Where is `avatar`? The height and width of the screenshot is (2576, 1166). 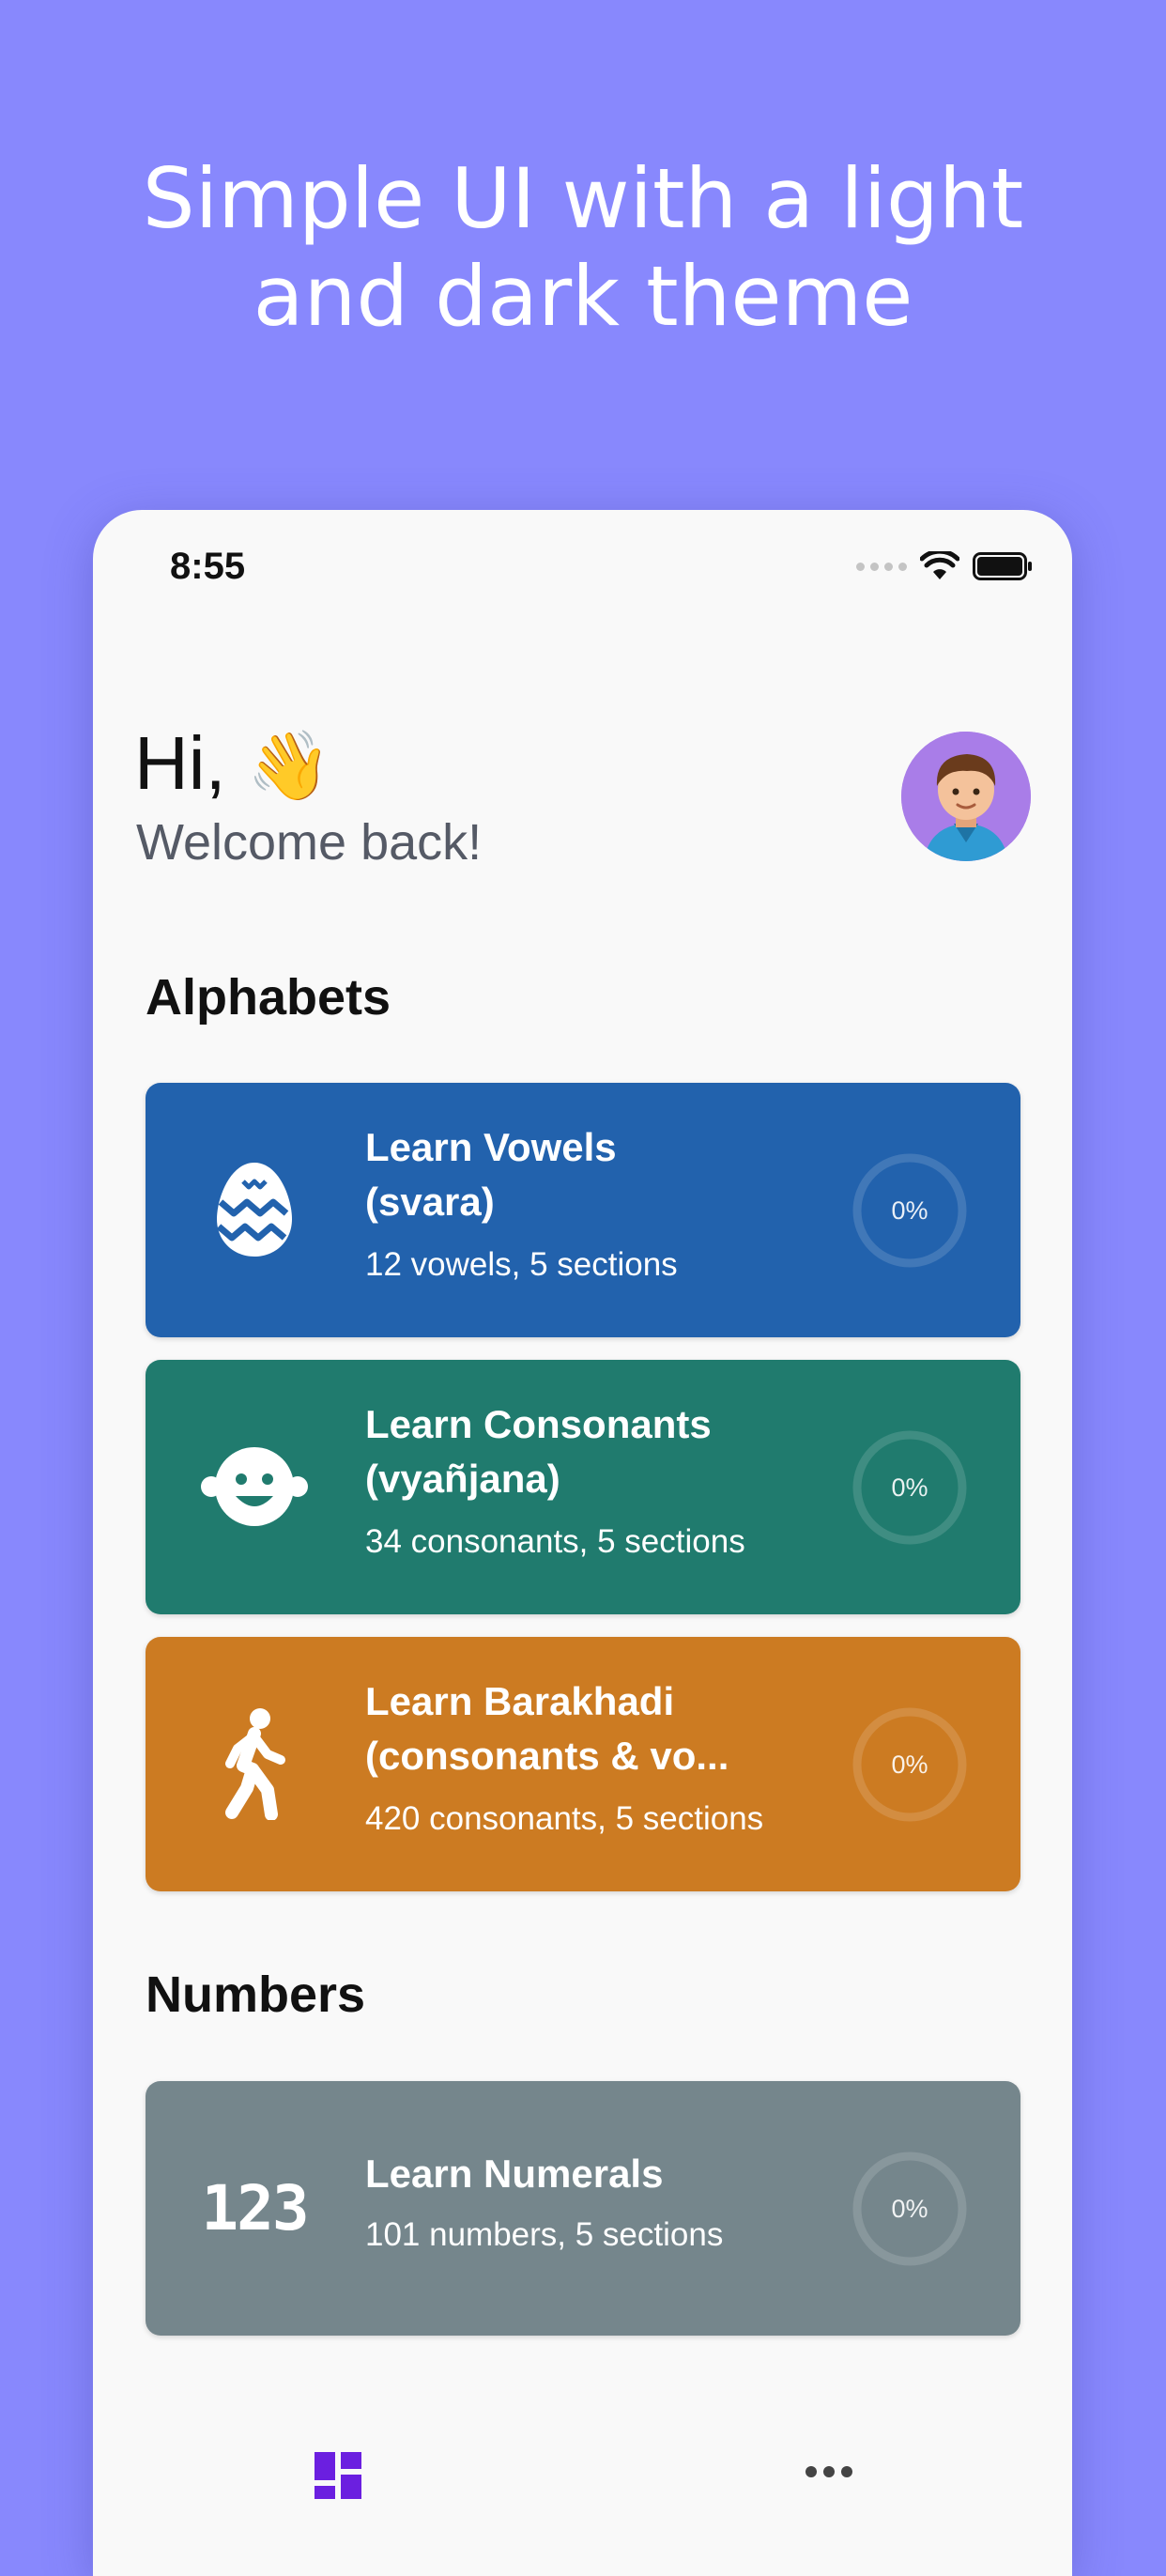
avatar is located at coordinates (966, 796).